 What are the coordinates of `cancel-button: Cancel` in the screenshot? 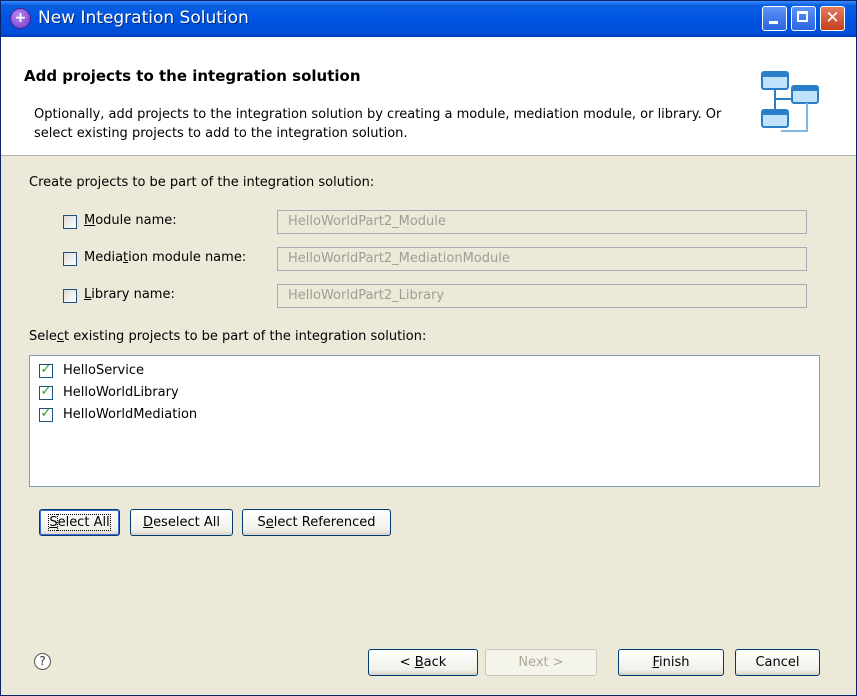 It's located at (777, 662).